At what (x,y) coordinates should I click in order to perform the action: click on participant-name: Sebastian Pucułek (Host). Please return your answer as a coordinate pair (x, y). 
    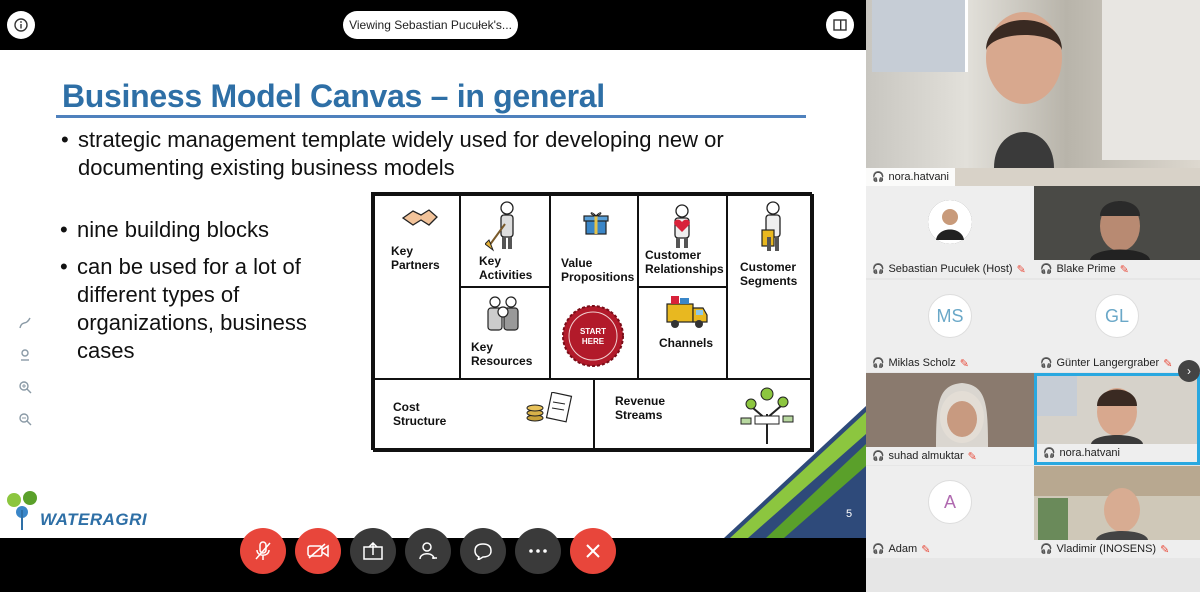
    Looking at the image, I should click on (950, 269).